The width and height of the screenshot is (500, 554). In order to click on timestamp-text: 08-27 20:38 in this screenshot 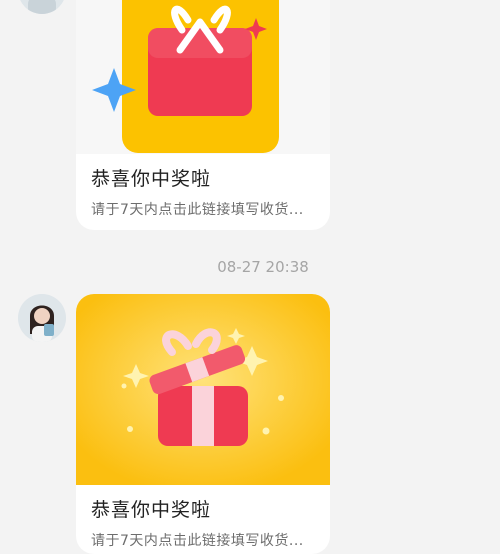, I will do `click(263, 267)`.